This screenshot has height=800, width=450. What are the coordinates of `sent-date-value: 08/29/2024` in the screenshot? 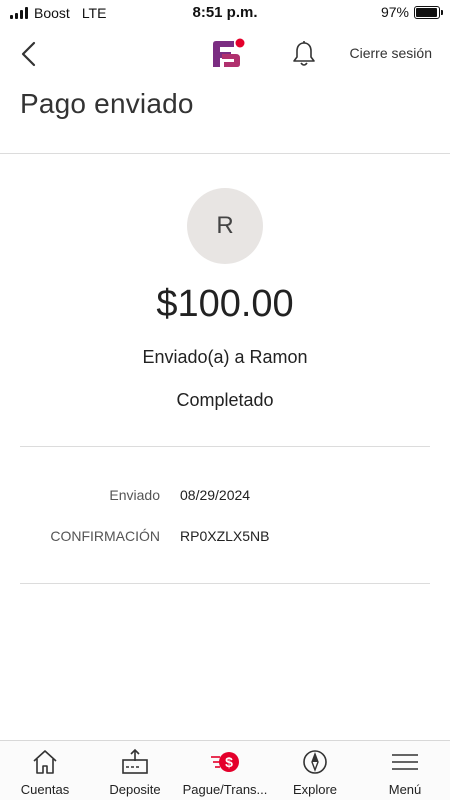 It's located at (215, 495).